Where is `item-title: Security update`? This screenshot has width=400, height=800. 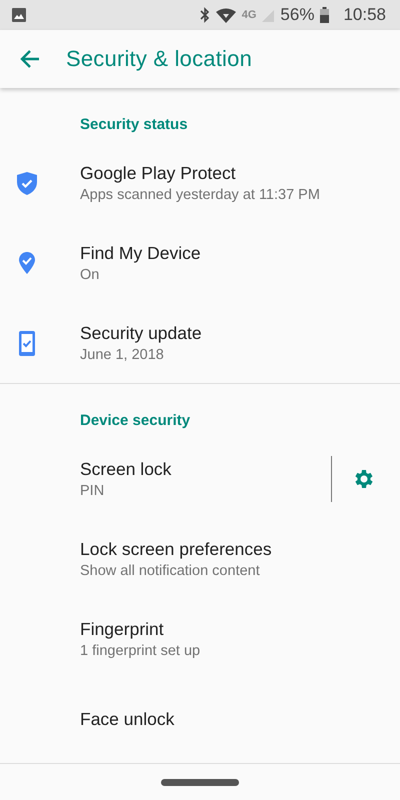
item-title: Security update is located at coordinates (240, 333).